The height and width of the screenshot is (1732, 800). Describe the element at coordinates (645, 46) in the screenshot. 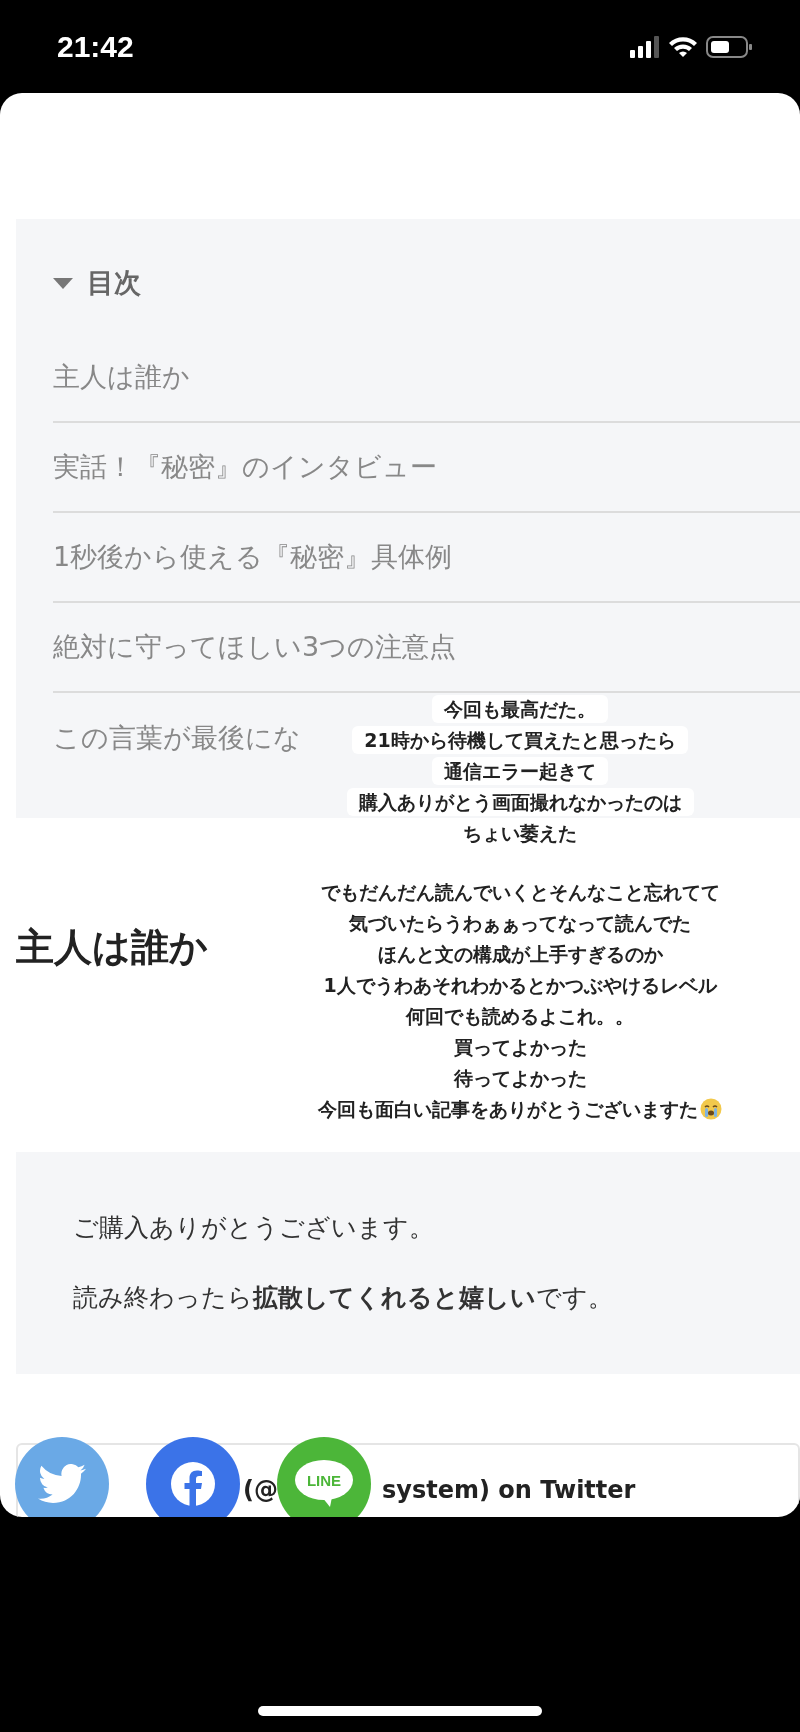

I see `signal-icon` at that location.